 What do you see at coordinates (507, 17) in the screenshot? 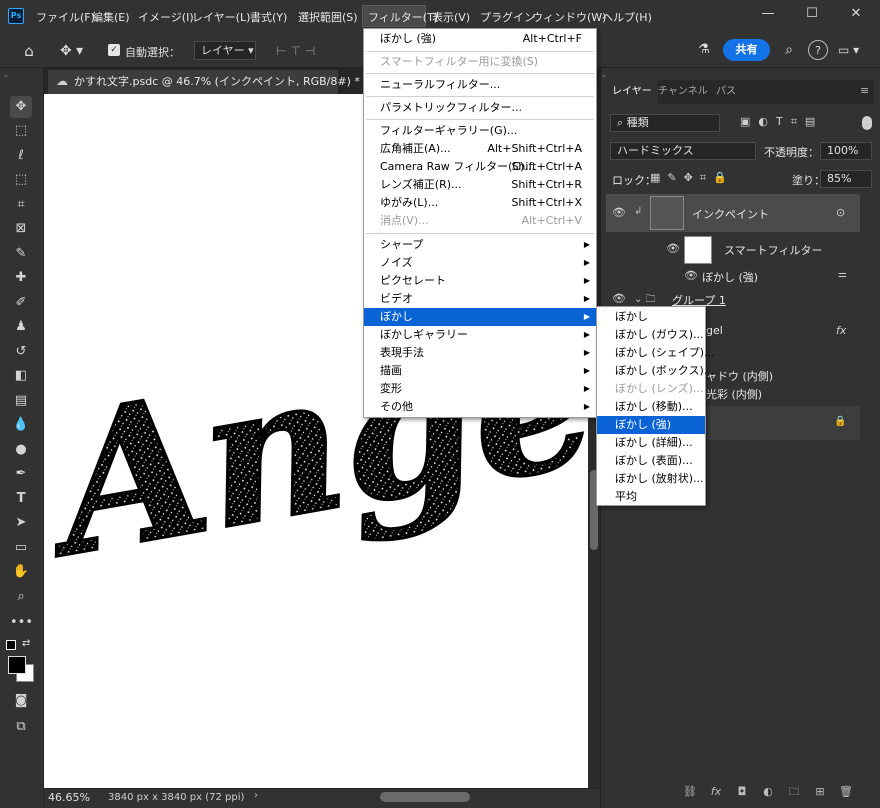
I see `menu-plugins: プラグイン` at bounding box center [507, 17].